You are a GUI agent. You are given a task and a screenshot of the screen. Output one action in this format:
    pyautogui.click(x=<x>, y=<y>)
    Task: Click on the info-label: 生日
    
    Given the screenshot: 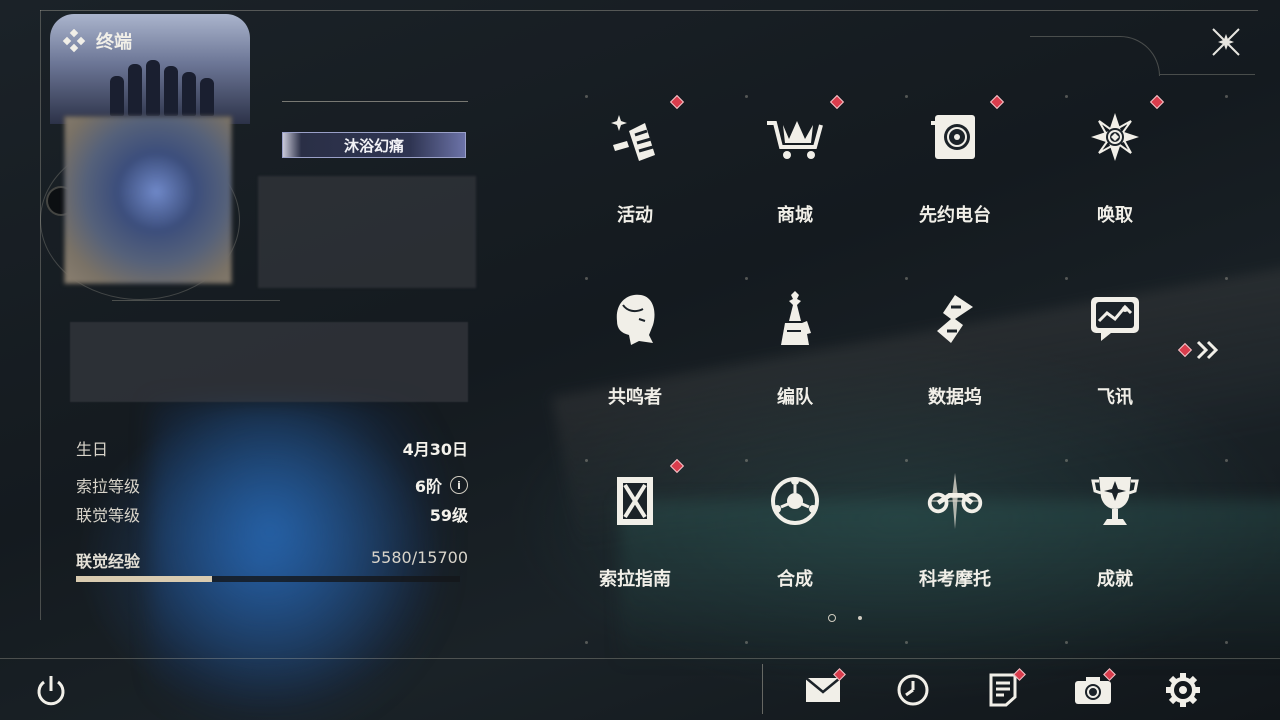 What is the action you would take?
    pyautogui.click(x=92, y=449)
    